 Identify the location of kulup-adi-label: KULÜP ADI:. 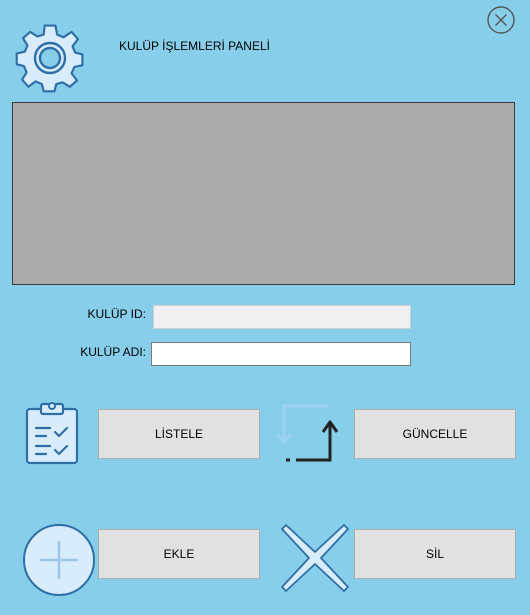
(113, 352).